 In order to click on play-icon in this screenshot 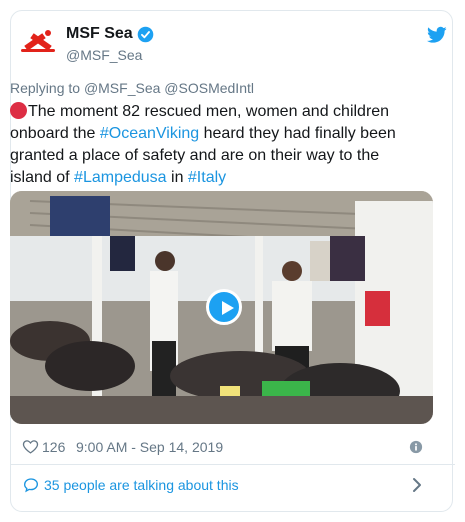, I will do `click(224, 307)`.